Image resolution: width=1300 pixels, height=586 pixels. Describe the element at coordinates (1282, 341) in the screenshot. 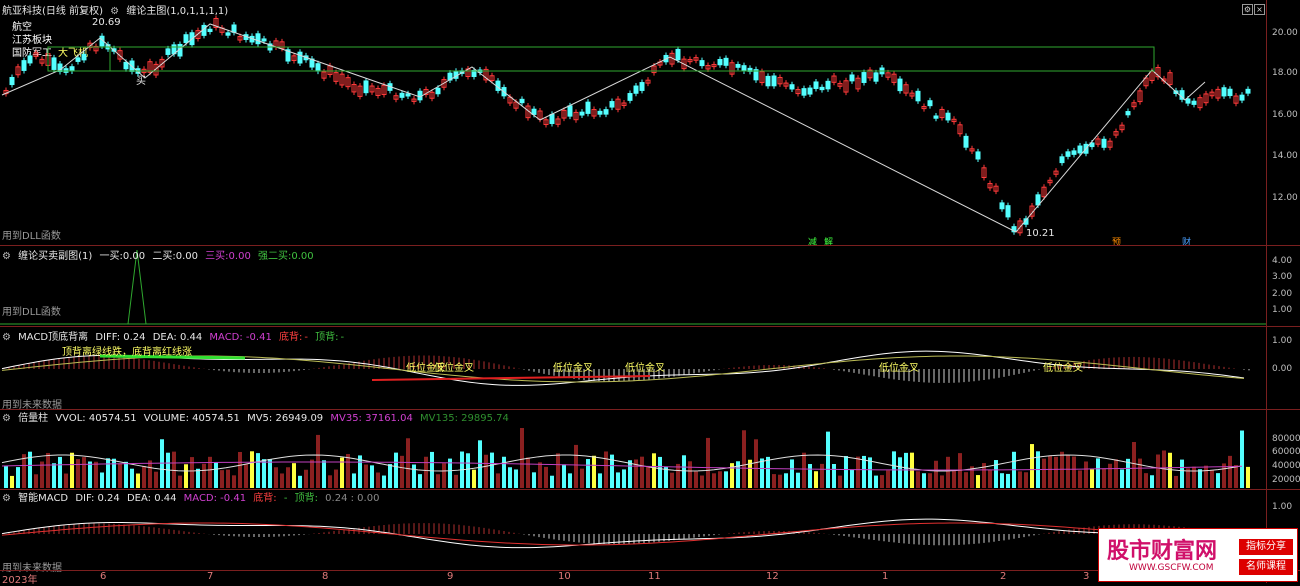

I see `macd-ytick-1: 1.00` at that location.